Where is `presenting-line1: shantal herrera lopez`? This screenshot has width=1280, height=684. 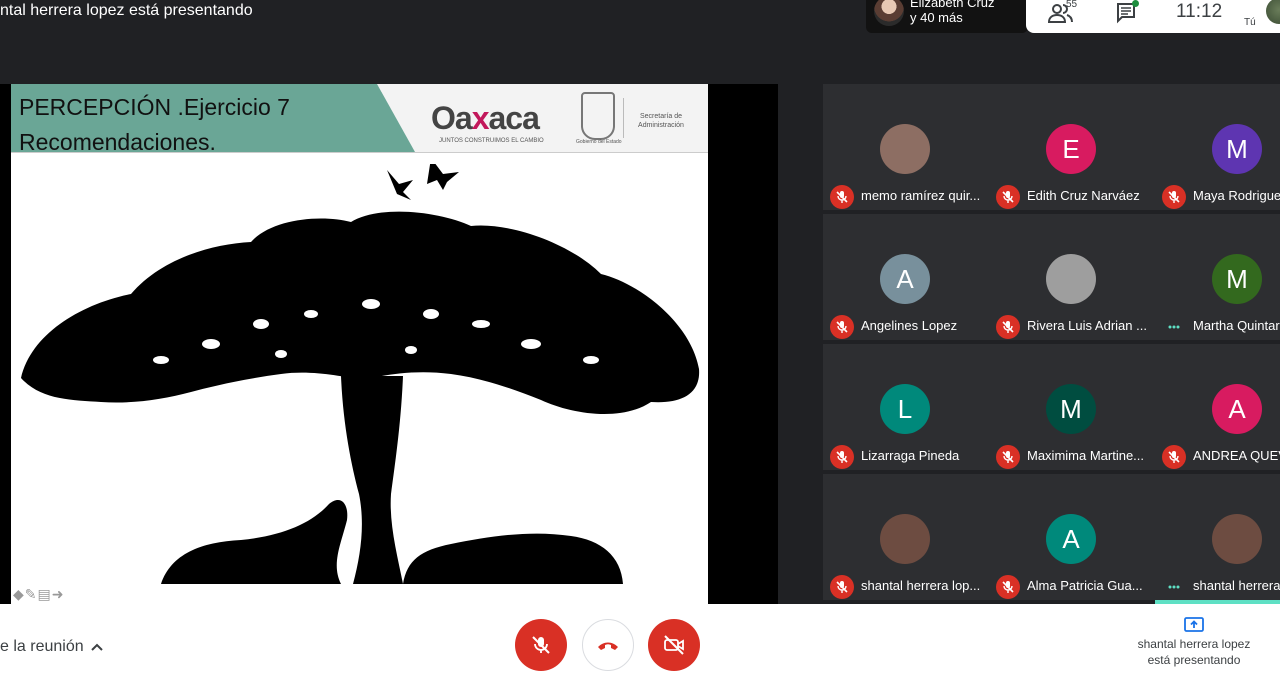
presenting-line1: shantal herrera lopez is located at coordinates (1194, 644).